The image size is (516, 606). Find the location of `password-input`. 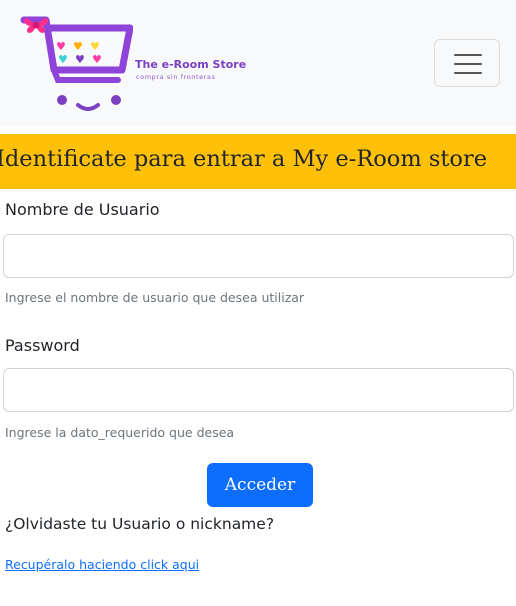

password-input is located at coordinates (258, 390).